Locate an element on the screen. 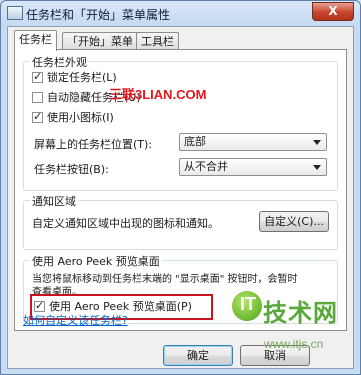 The width and height of the screenshot is (361, 375). notify-description: 自定义通知区域中出现的图标和通知。 is located at coordinates (125, 223).